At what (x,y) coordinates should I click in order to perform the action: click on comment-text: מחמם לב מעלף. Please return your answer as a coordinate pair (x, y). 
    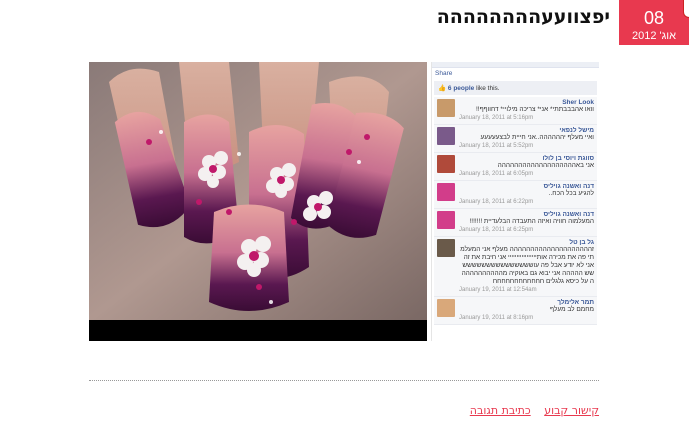
    Looking at the image, I should click on (572, 309).